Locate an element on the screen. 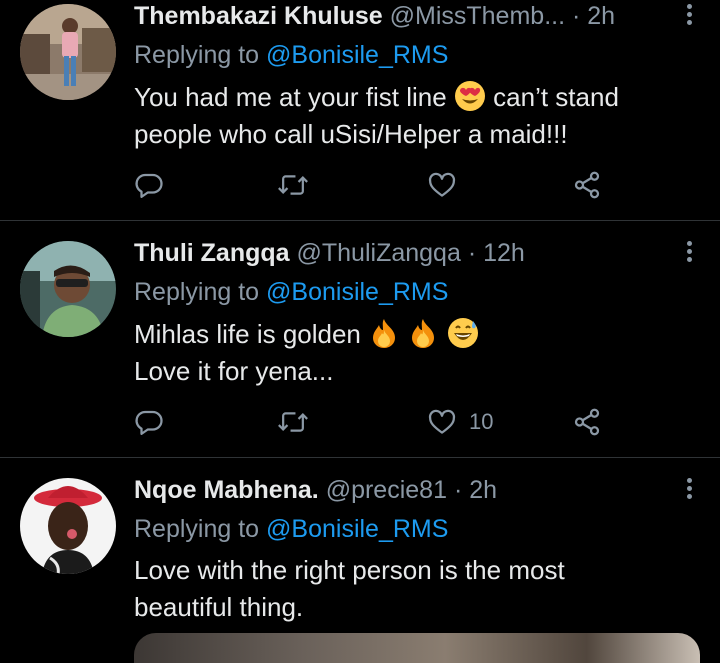 The width and height of the screenshot is (720, 663). tweet-header: Nqoe Mabhena. @precie81 · 2h is located at coordinates (315, 490).